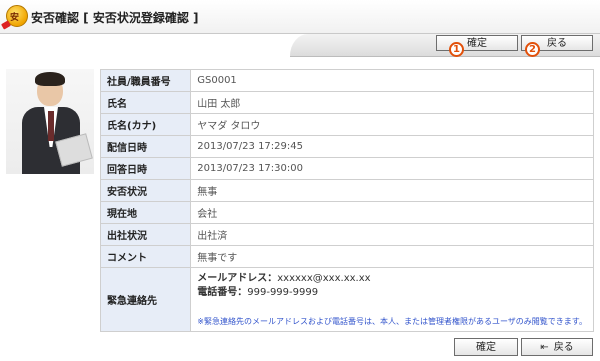 This screenshot has width=600, height=361. What do you see at coordinates (145, 190) in the screenshot?
I see `field-label-safety-status: 安否状況` at bounding box center [145, 190].